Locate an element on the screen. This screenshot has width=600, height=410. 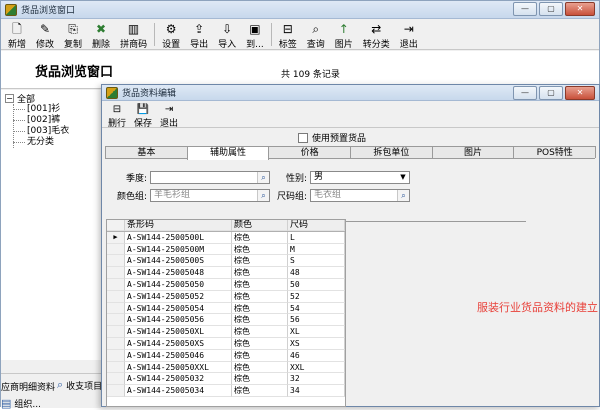
table-row: A-SW144-25005052 棕色 52 is located at coordinates (226, 296).